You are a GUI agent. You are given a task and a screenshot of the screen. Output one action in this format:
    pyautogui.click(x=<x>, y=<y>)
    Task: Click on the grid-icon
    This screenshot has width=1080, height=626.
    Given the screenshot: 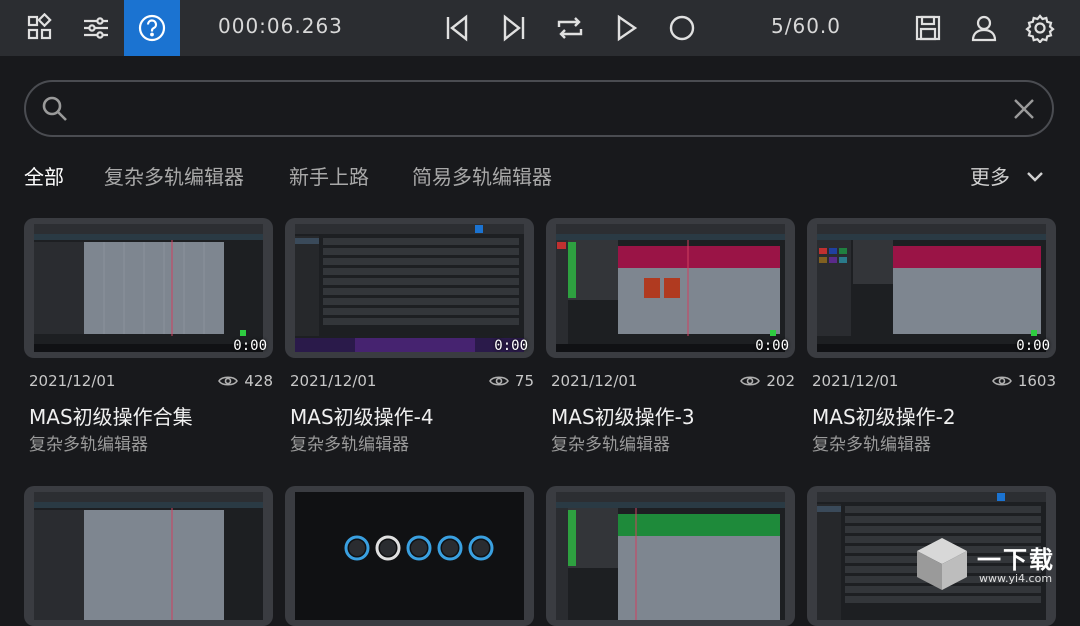 What is the action you would take?
    pyautogui.click(x=40, y=28)
    